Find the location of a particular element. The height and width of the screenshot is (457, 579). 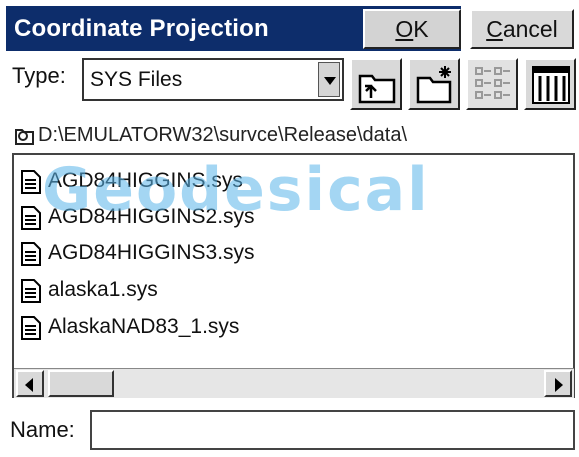

ok-button: OK is located at coordinates (412, 29).